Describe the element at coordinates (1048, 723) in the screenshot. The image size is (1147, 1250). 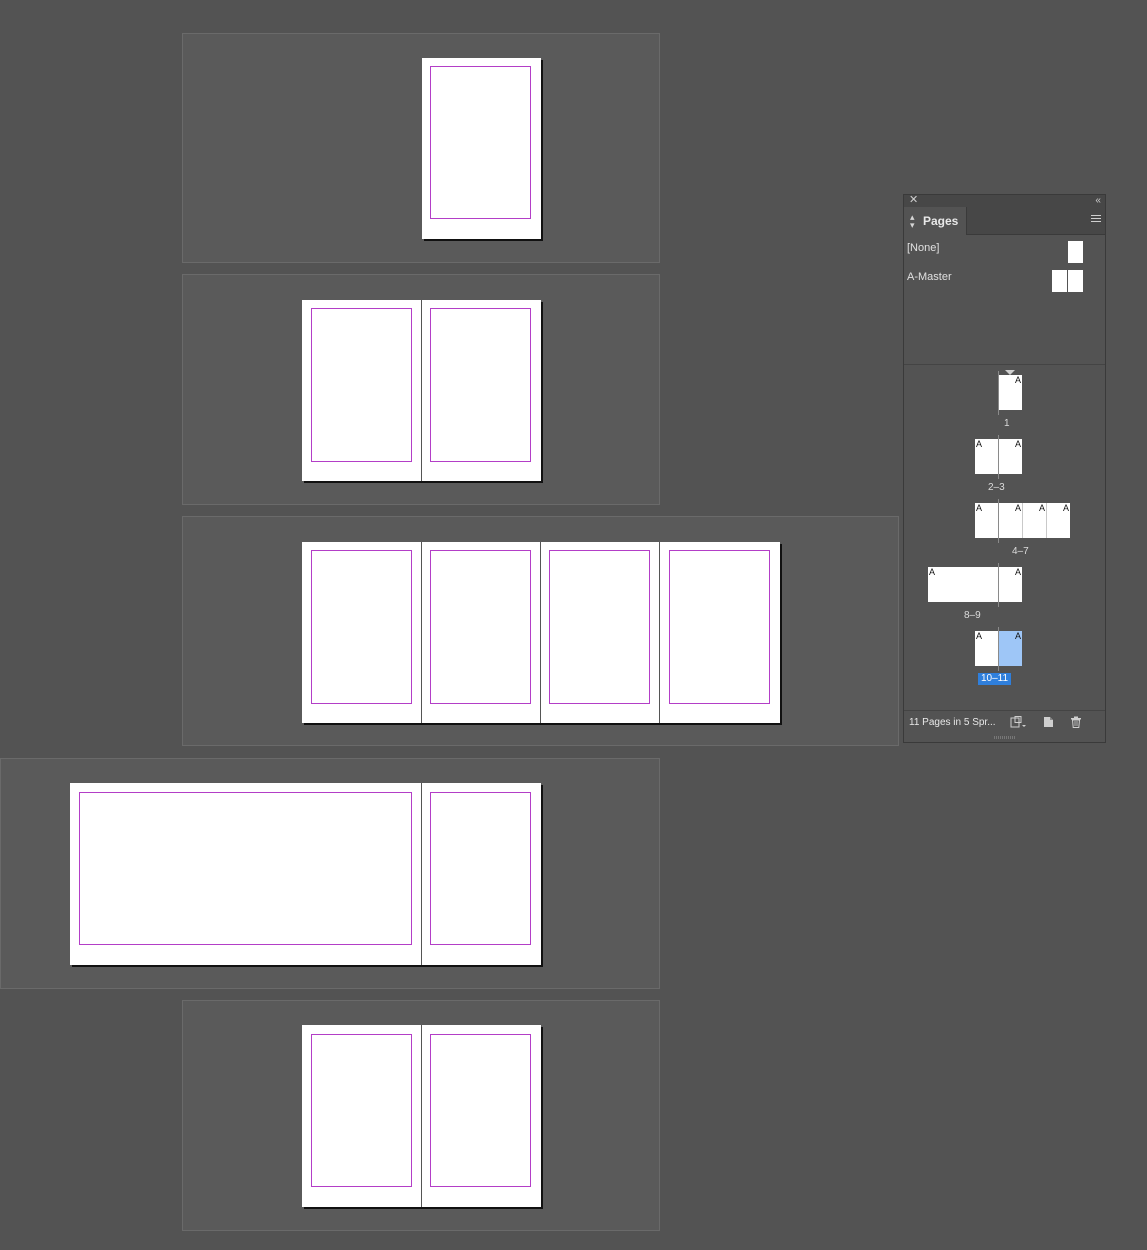
I see `new-page-icon` at that location.